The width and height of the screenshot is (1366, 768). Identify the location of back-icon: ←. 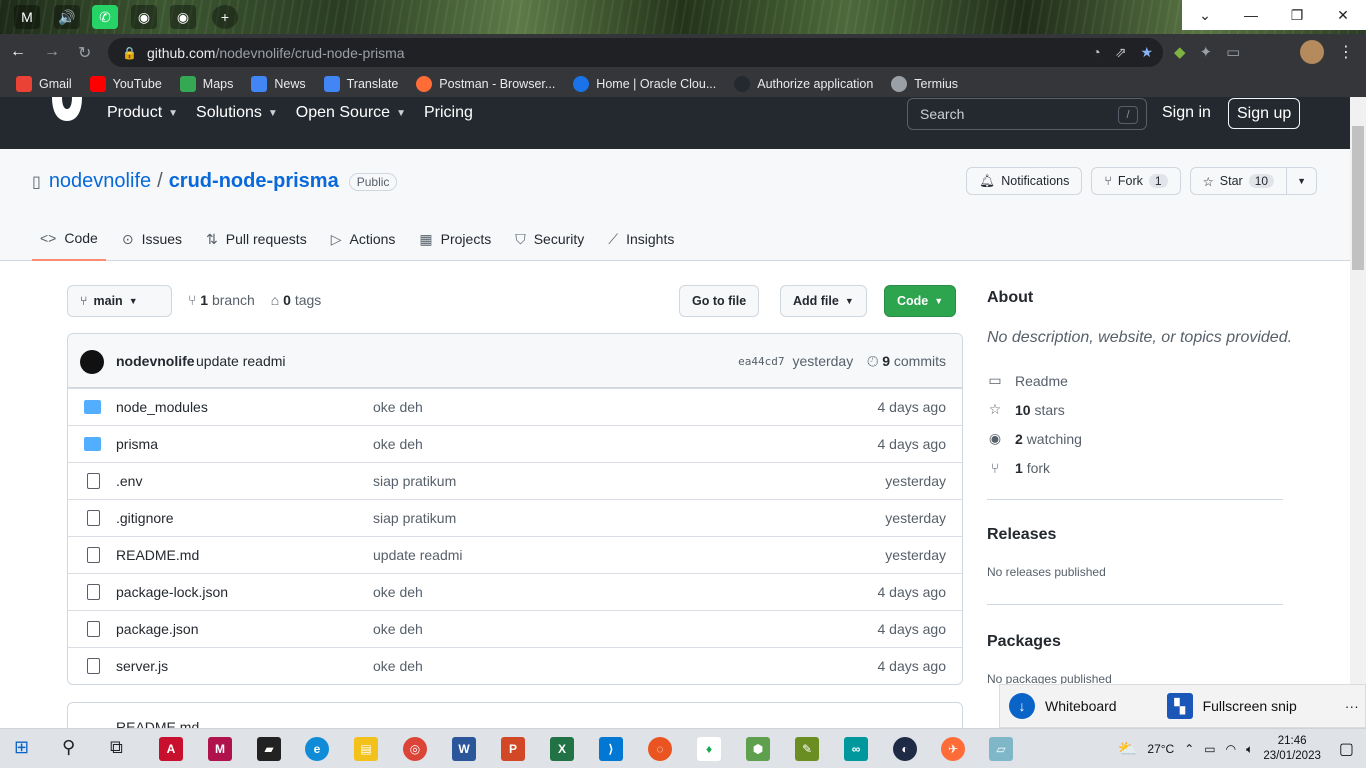
(18, 52).